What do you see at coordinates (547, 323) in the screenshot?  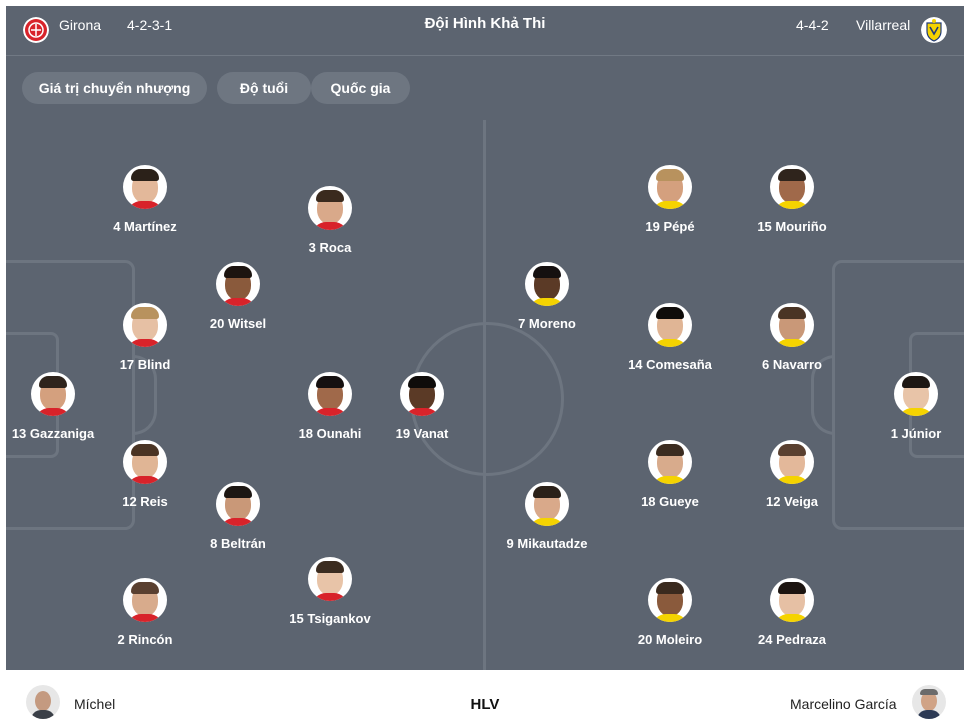 I see `player-name: 7 Moreno` at bounding box center [547, 323].